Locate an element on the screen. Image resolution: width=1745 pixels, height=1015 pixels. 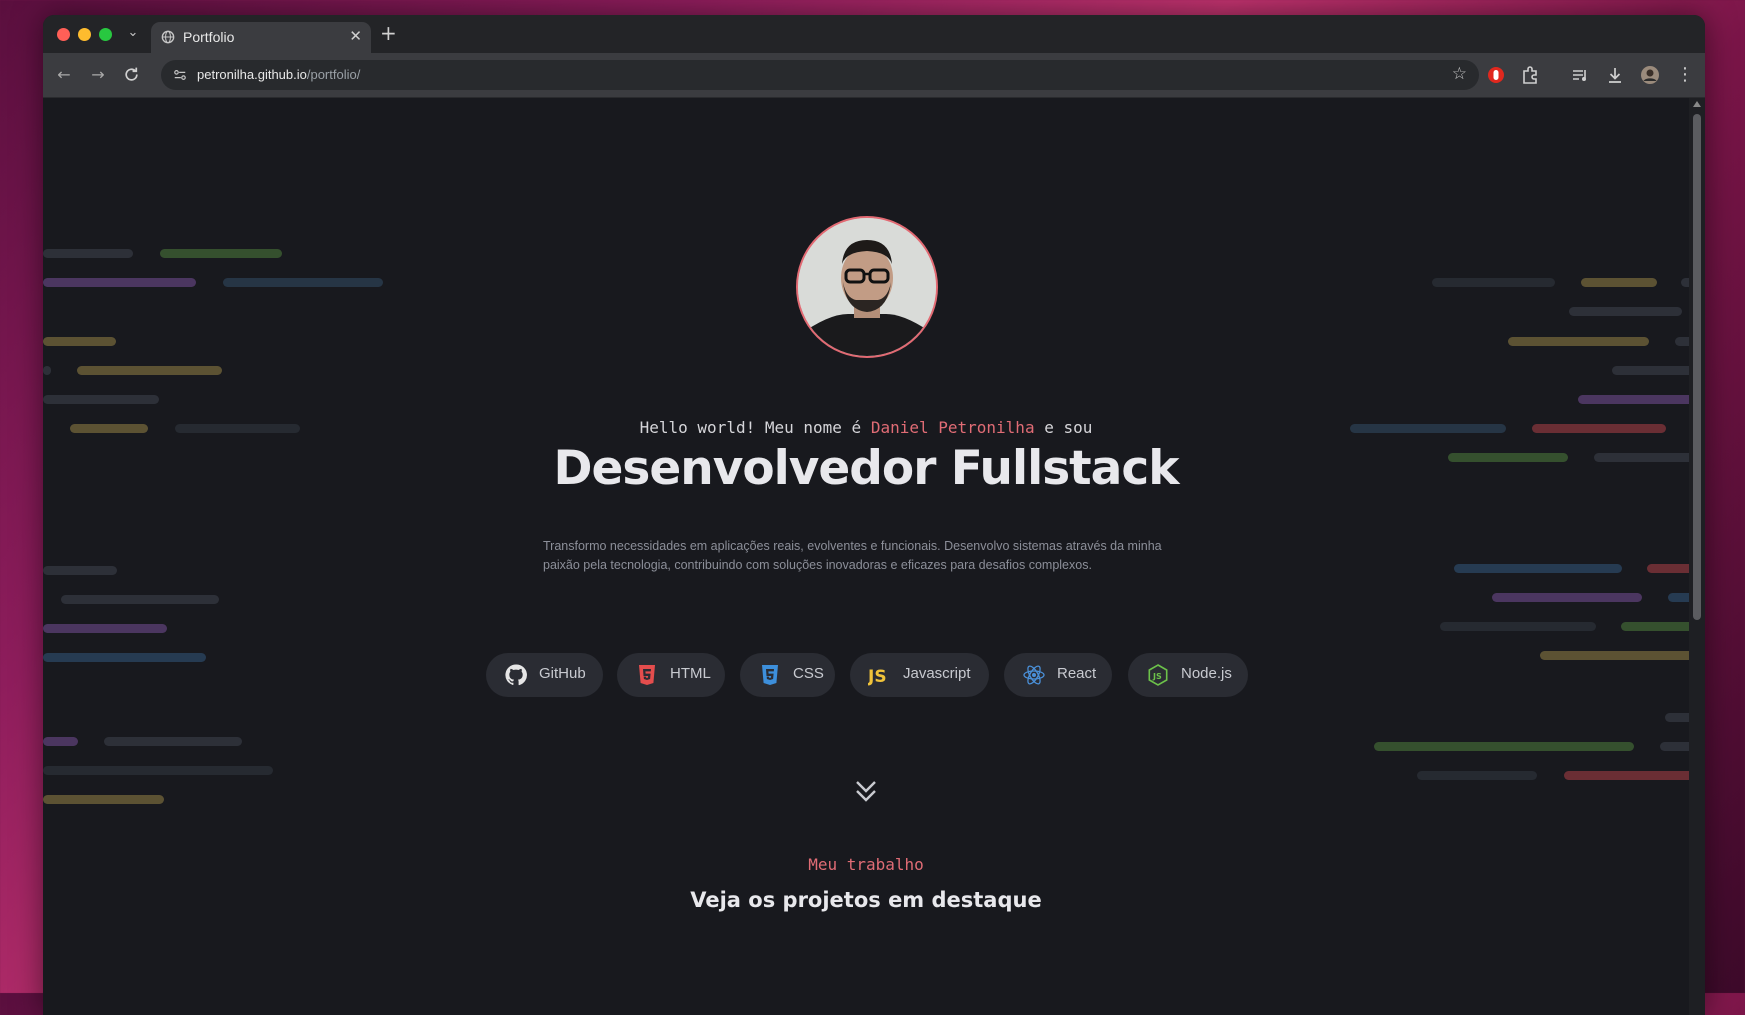
section-title: Veja os projetos em destaque is located at coordinates (866, 900).